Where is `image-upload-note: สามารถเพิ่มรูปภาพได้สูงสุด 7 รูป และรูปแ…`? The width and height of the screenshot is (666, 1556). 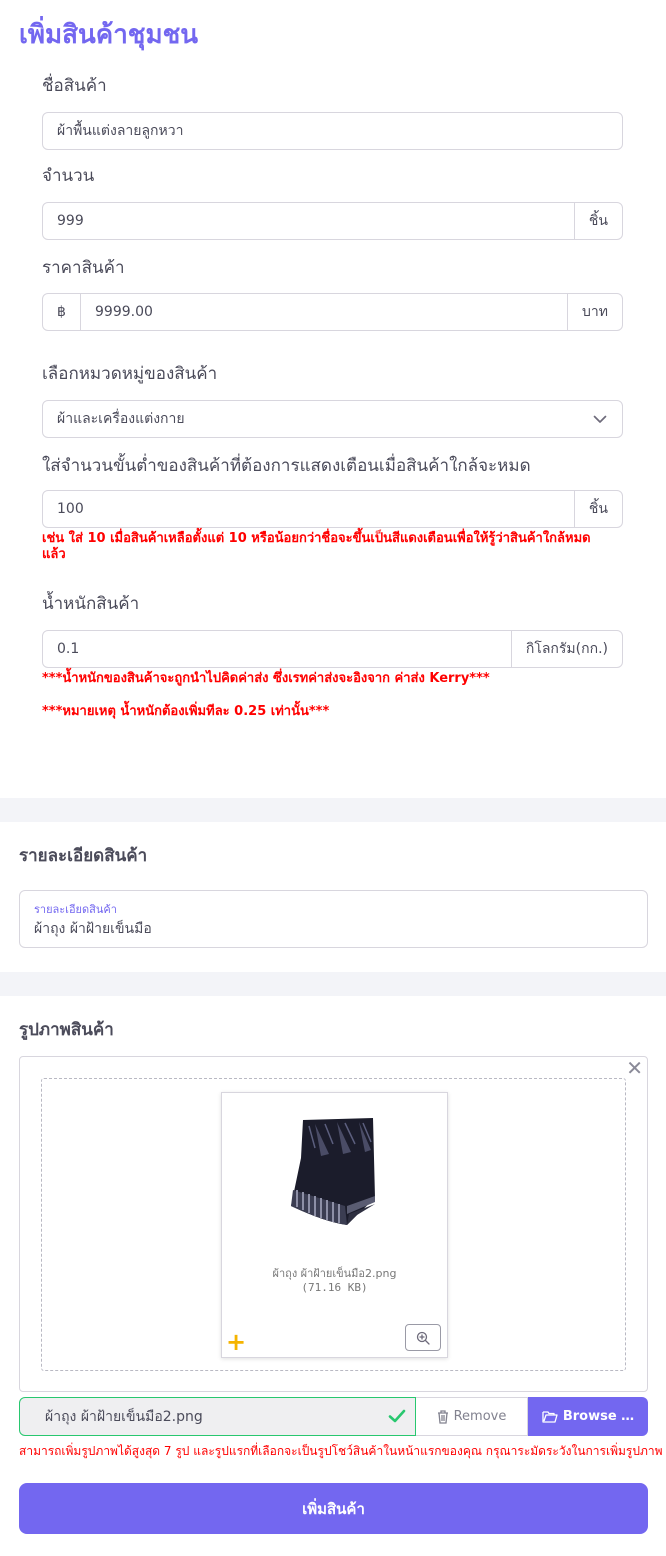 image-upload-note: สามารถเพิ่มรูปภาพได้สูงสุด 7 รูป และรูปแ… is located at coordinates (341, 1451).